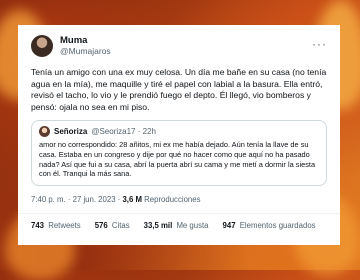 This screenshot has width=360, height=280. I want to click on likes-stat: 33,5 mil Me gusta, so click(176, 225).